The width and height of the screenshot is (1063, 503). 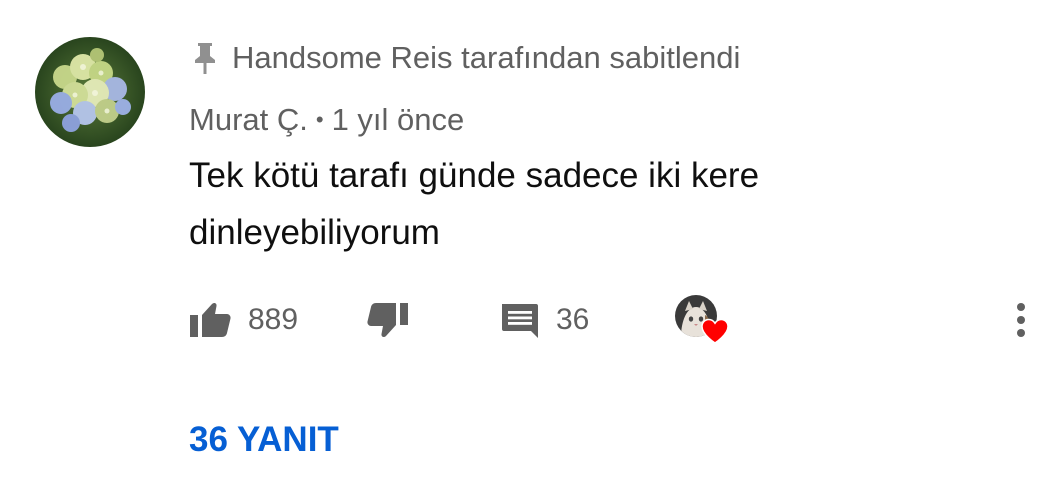 I want to click on like-button: 889, so click(x=243, y=320).